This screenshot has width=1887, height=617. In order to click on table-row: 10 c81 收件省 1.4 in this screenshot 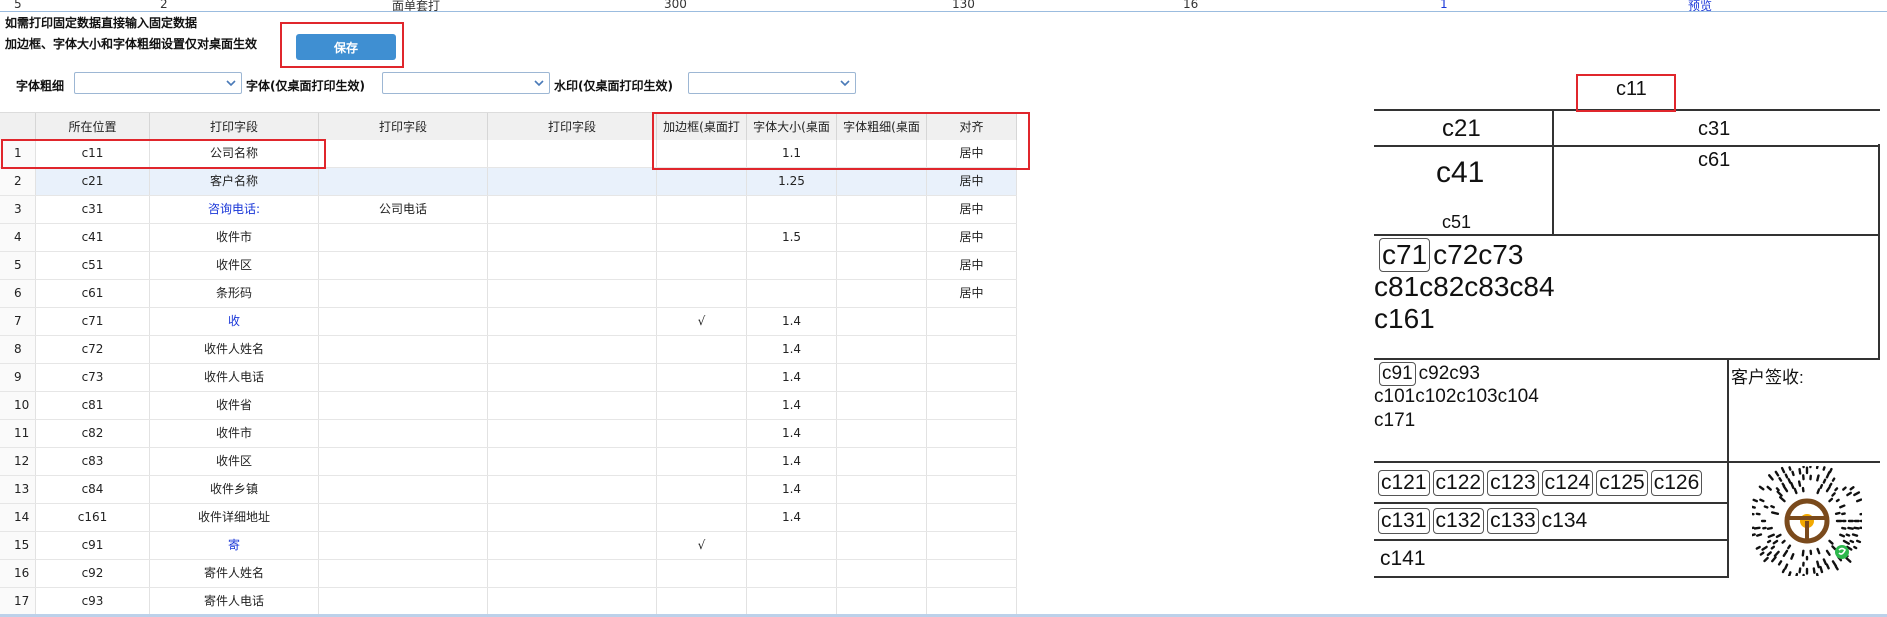, I will do `click(508, 406)`.